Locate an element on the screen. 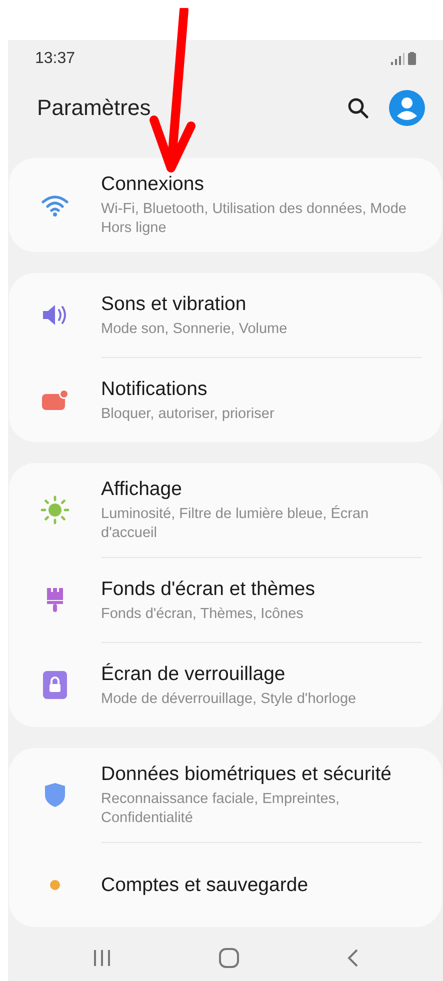 The width and height of the screenshot is (443, 981). setting-description: Mode son, Sonnerie, Volume is located at coordinates (194, 329).